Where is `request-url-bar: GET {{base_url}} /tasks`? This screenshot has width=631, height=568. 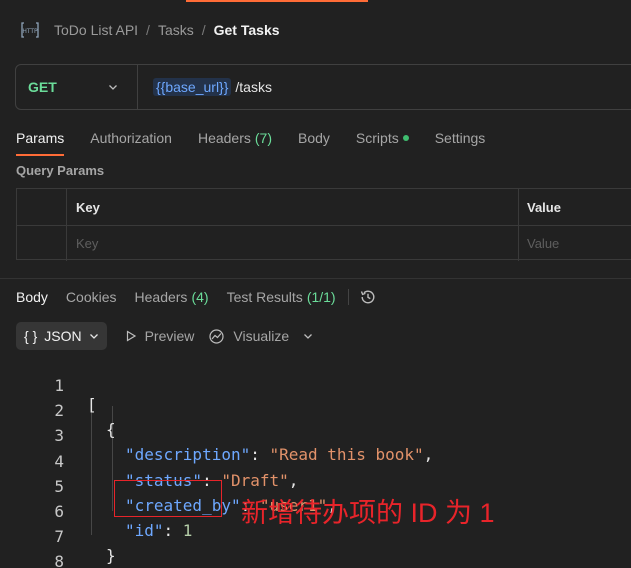 request-url-bar: GET {{base_url}} /tasks is located at coordinates (323, 87).